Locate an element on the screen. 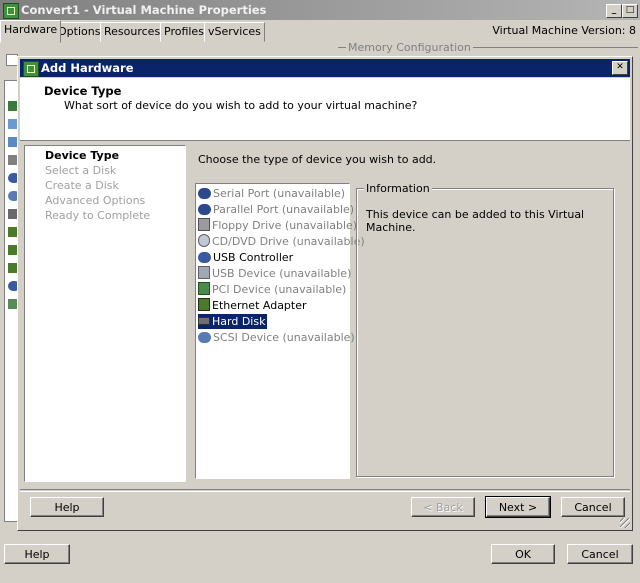  ethernet-adapter-icon is located at coordinates (204, 304).